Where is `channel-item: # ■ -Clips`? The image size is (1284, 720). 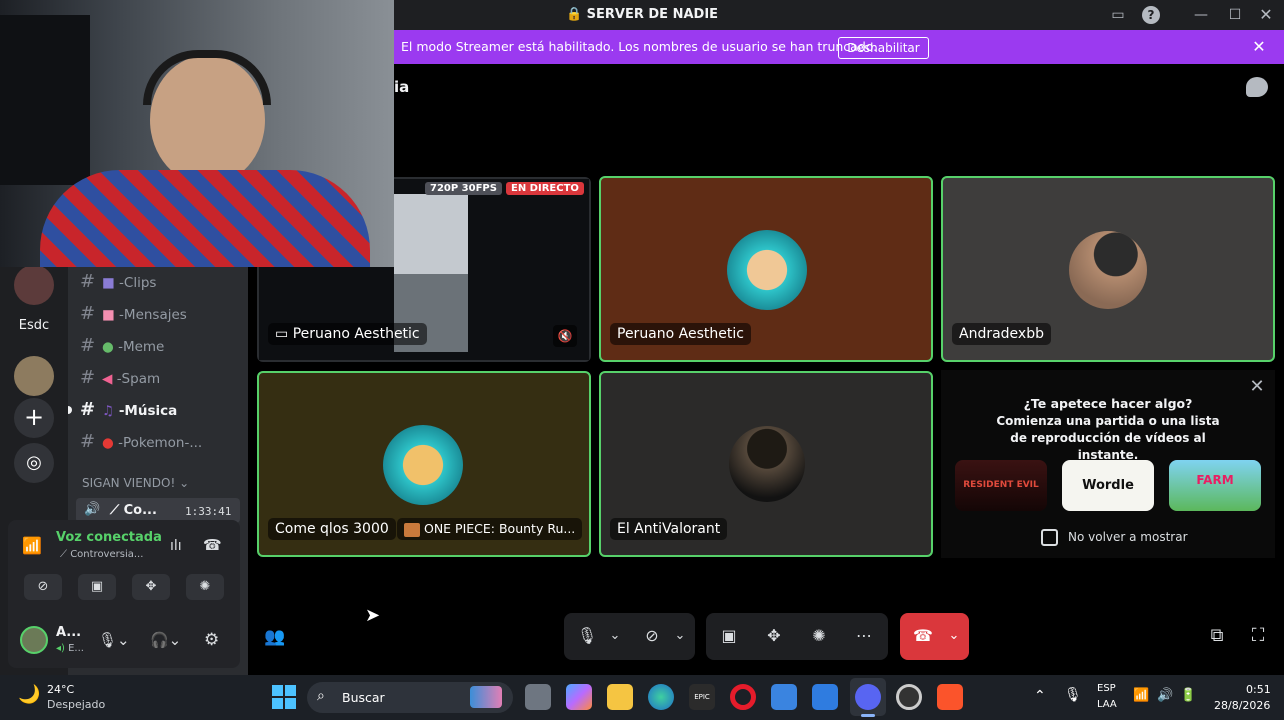
channel-item: # ■ -Clips is located at coordinates (160, 282).